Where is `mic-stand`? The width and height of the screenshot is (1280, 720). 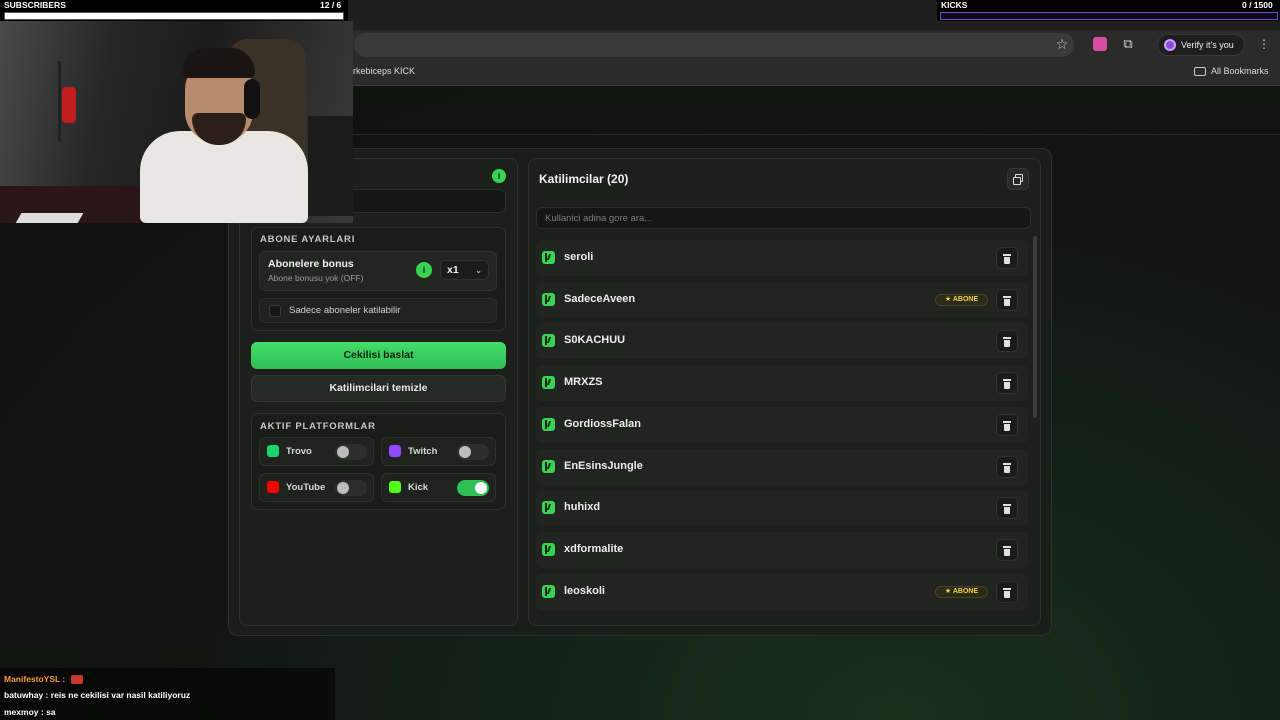
mic-stand is located at coordinates (59, 101).